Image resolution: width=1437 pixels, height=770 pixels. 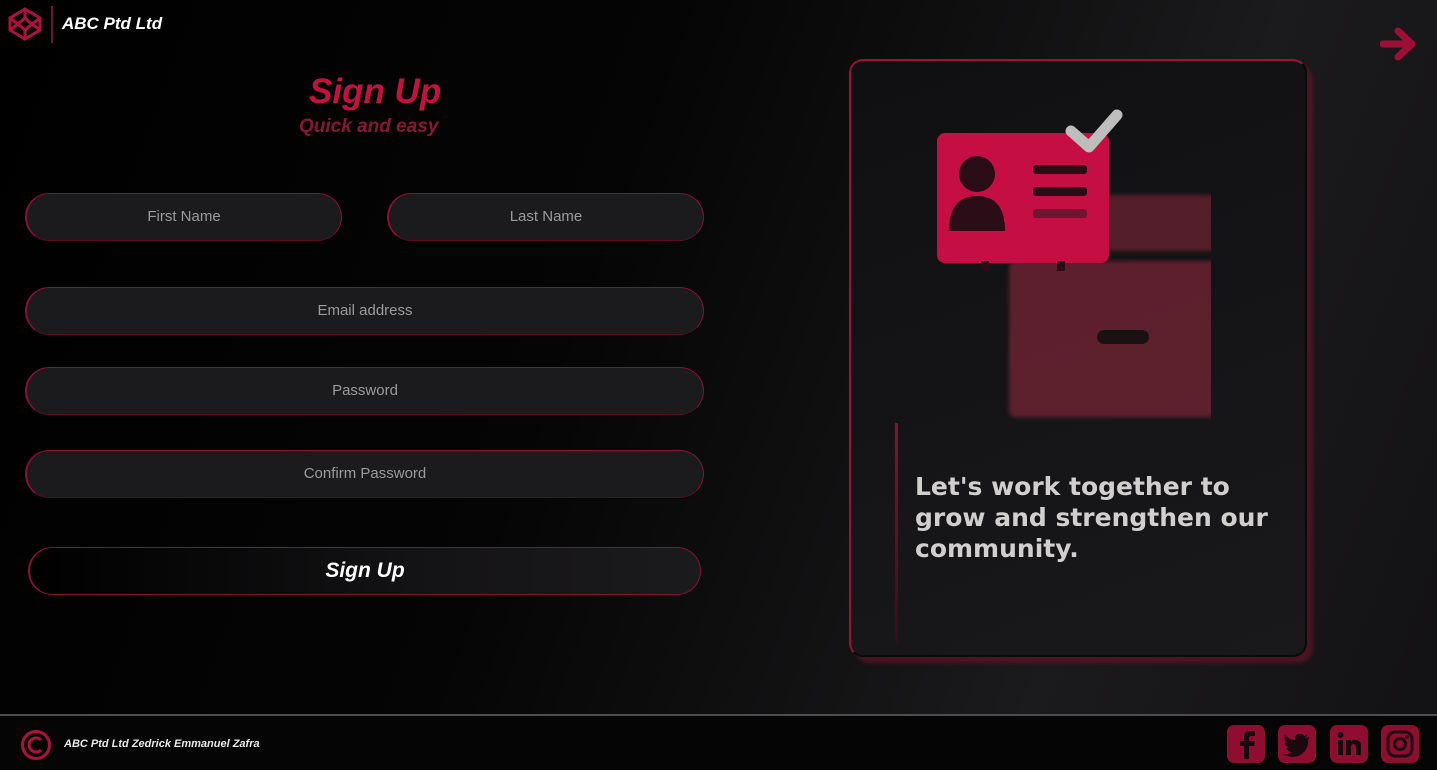 What do you see at coordinates (1400, 744) in the screenshot?
I see `instagram-icon` at bounding box center [1400, 744].